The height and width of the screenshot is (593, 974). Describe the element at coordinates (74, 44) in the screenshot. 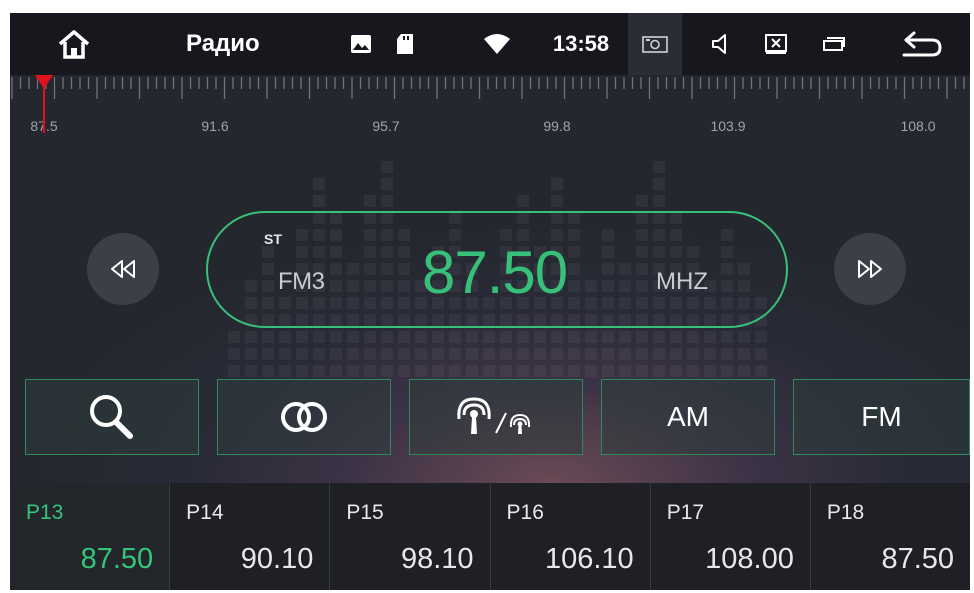

I see `home-icon` at that location.